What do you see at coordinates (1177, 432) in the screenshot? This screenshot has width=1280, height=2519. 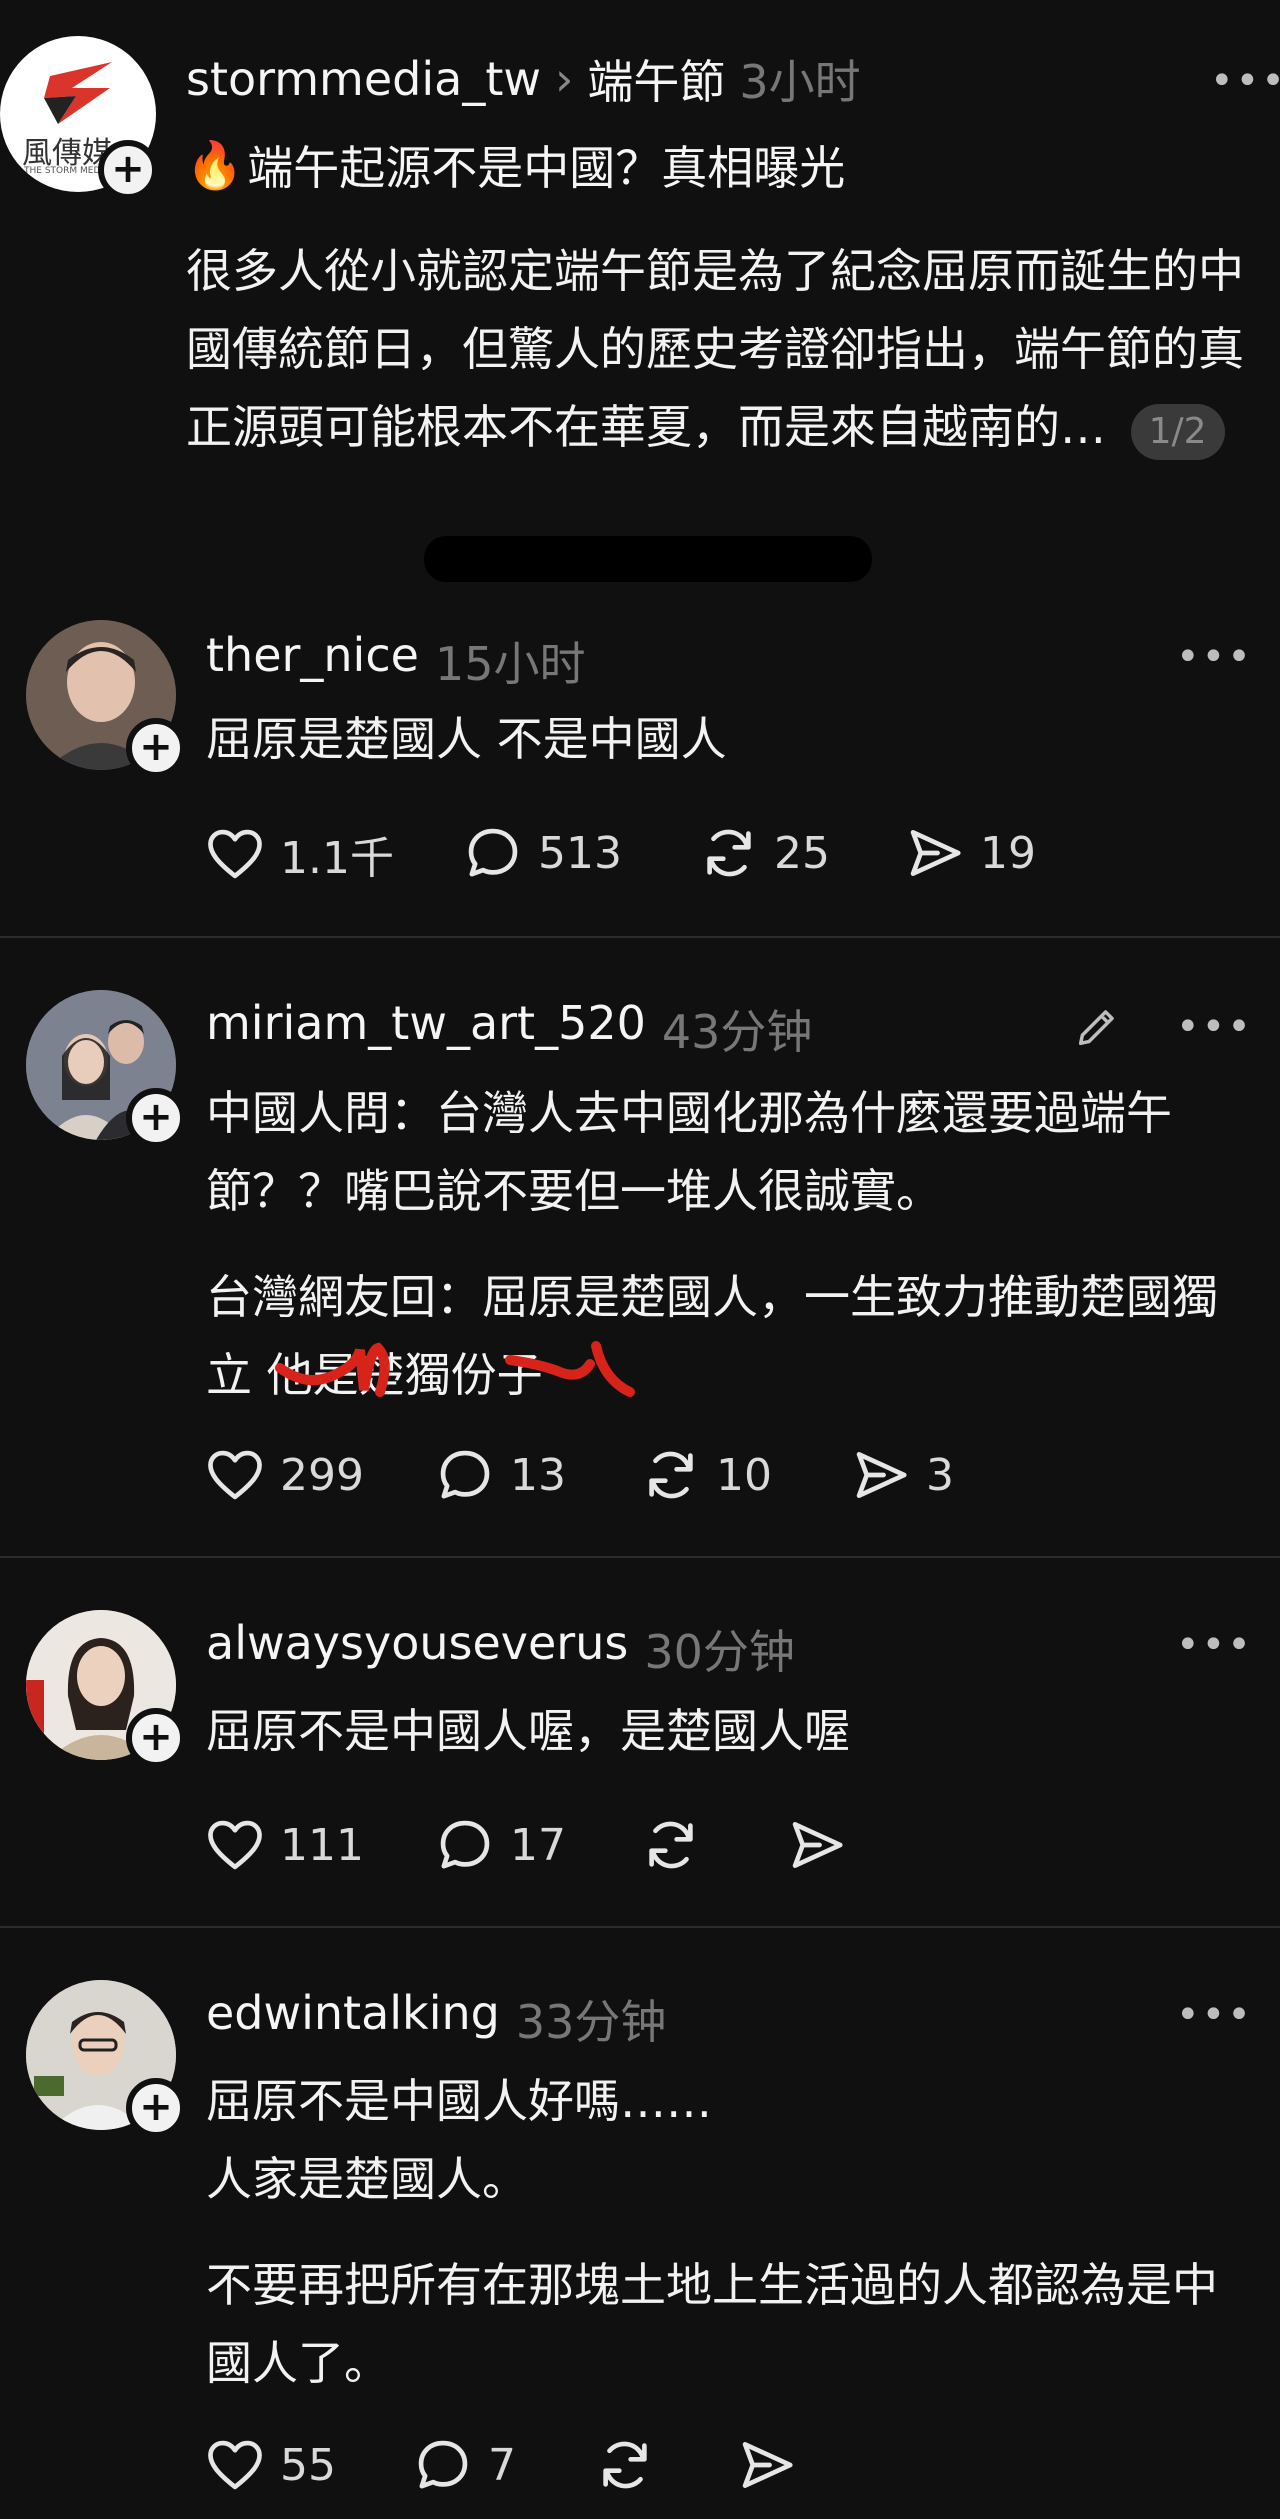 I see `page-indicator: 1/2` at bounding box center [1177, 432].